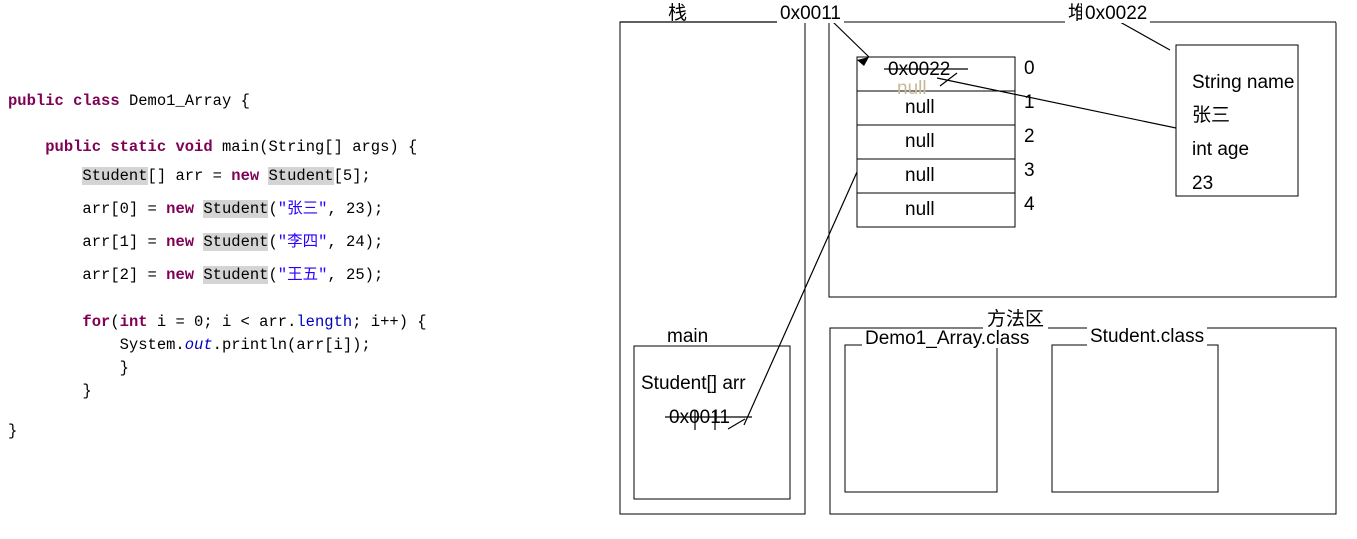 The height and width of the screenshot is (539, 1357). I want to click on main-frame-title: main, so click(688, 336).